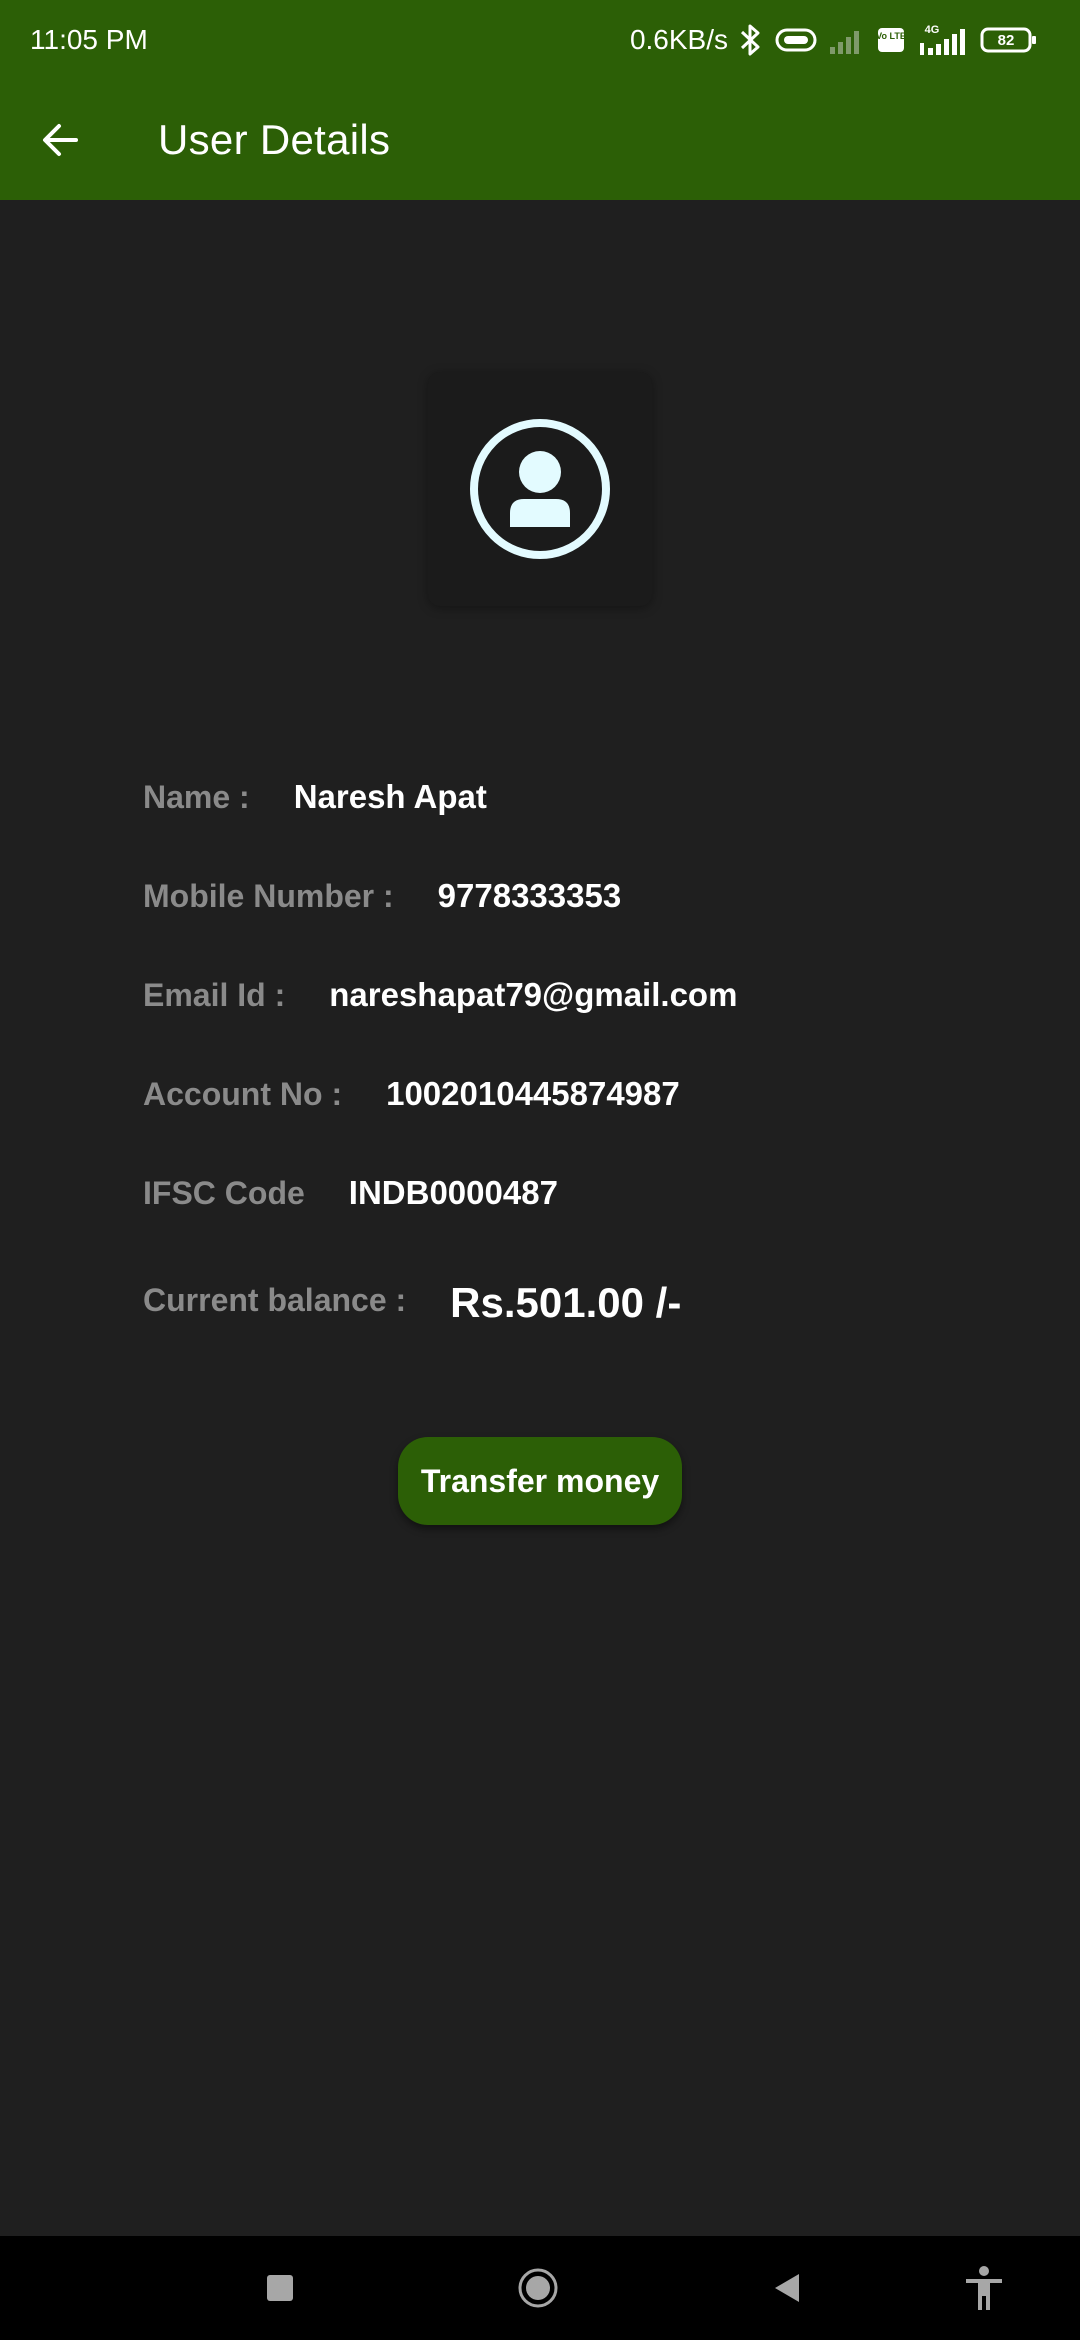 This screenshot has width=1080, height=2340. I want to click on signal-4g-icon: 4G, so click(943, 40).